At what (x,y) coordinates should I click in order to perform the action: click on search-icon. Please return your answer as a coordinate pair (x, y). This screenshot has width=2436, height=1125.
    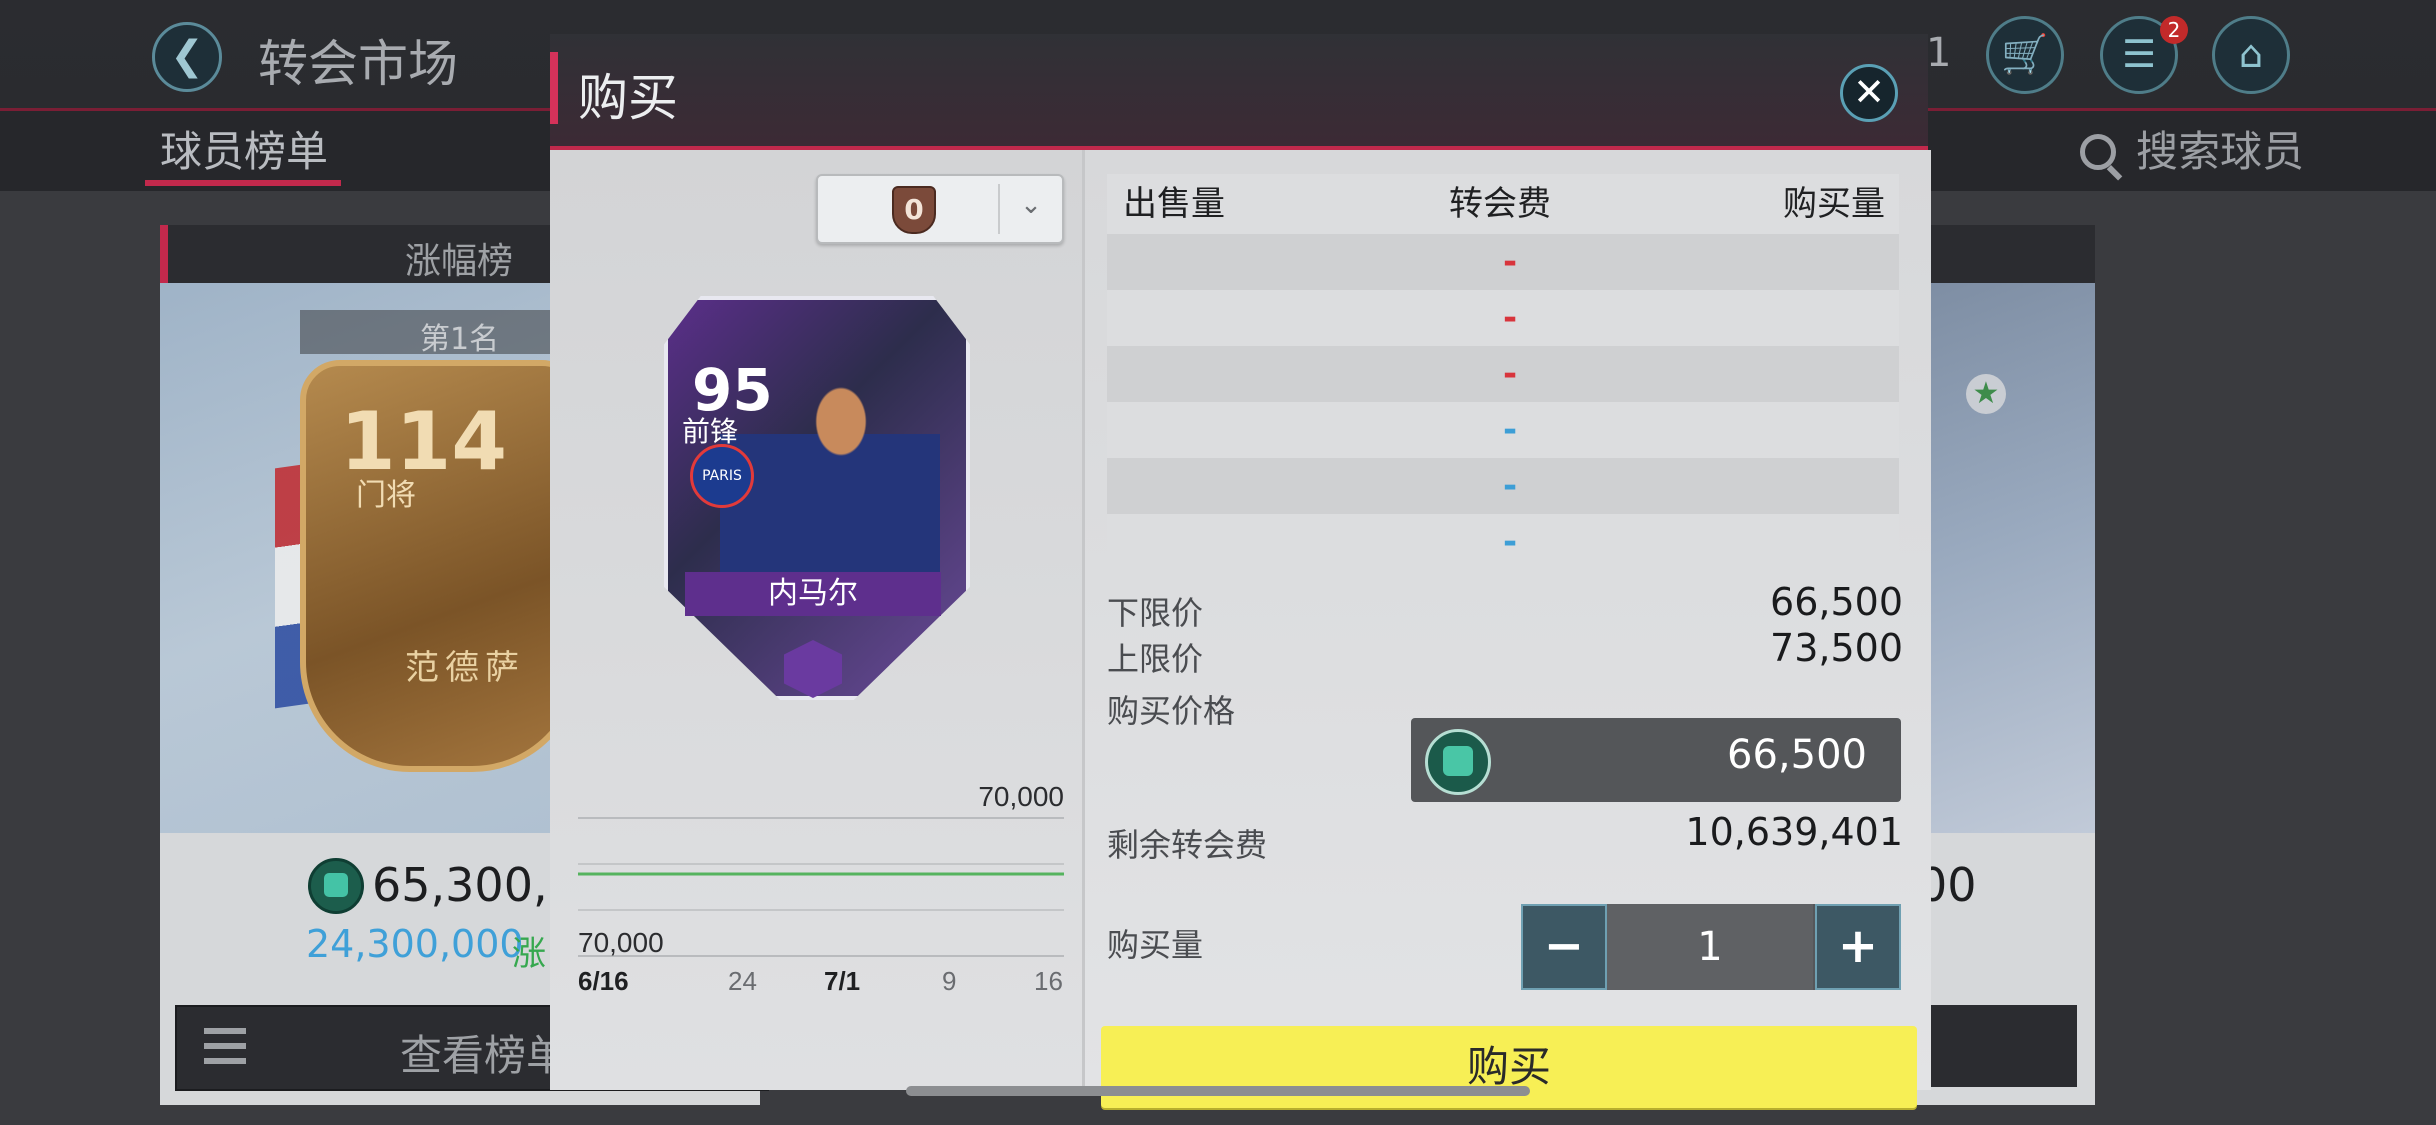
    Looking at the image, I should click on (2098, 152).